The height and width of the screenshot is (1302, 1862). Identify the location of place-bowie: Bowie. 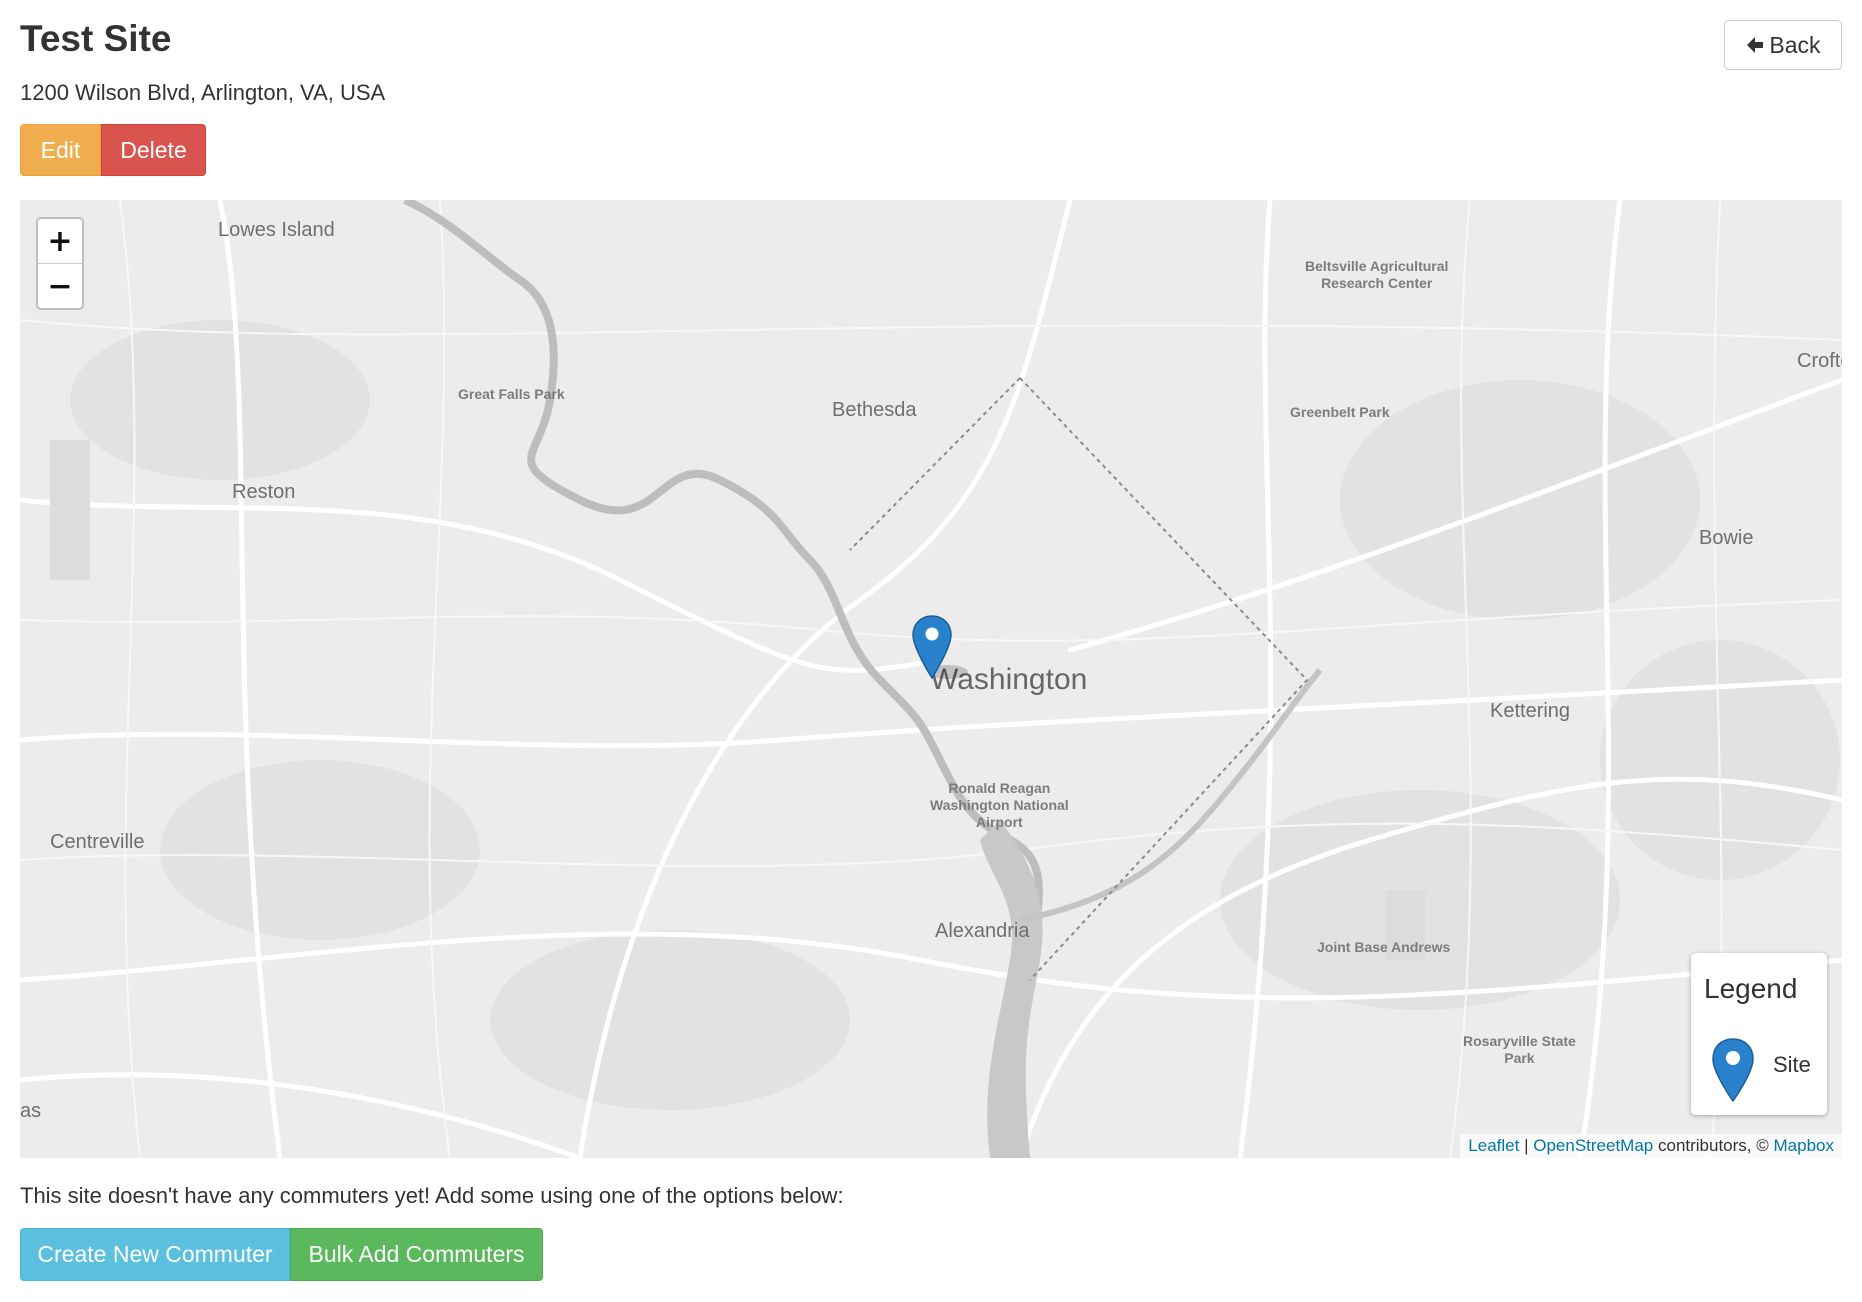
(1726, 538).